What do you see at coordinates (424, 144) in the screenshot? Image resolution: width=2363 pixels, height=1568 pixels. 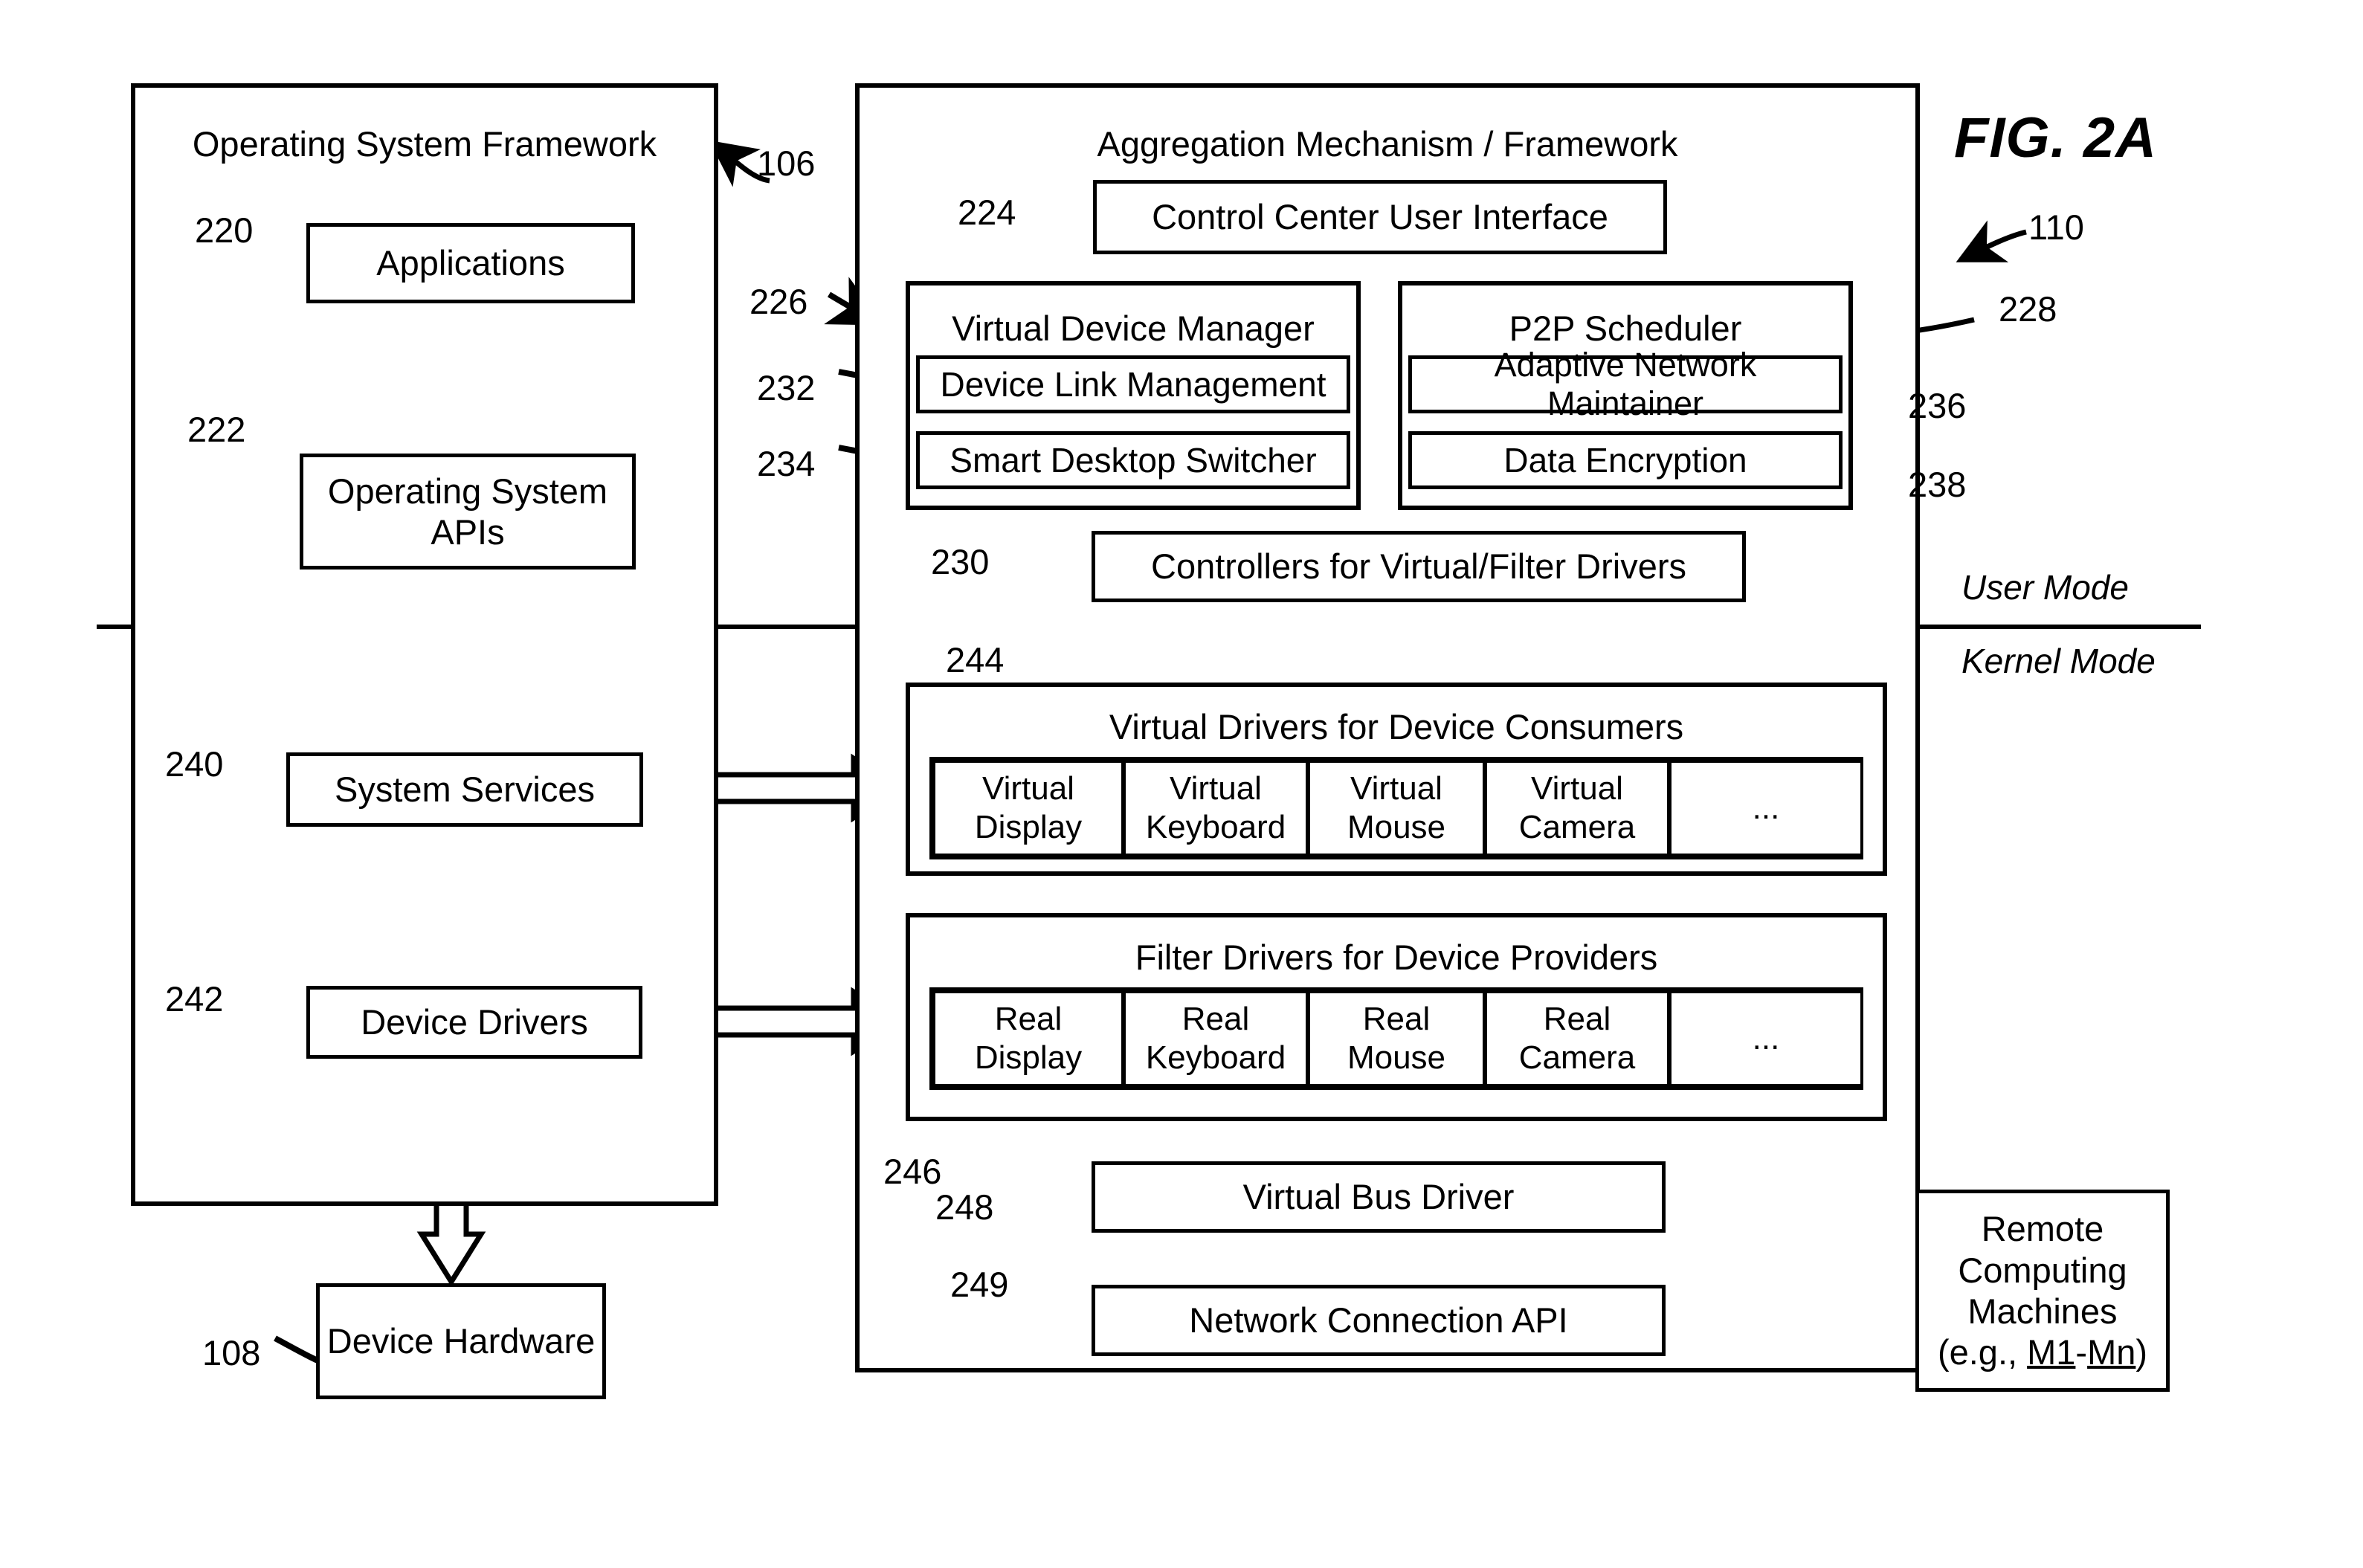 I see `os-framework-title: Operating System Framework` at bounding box center [424, 144].